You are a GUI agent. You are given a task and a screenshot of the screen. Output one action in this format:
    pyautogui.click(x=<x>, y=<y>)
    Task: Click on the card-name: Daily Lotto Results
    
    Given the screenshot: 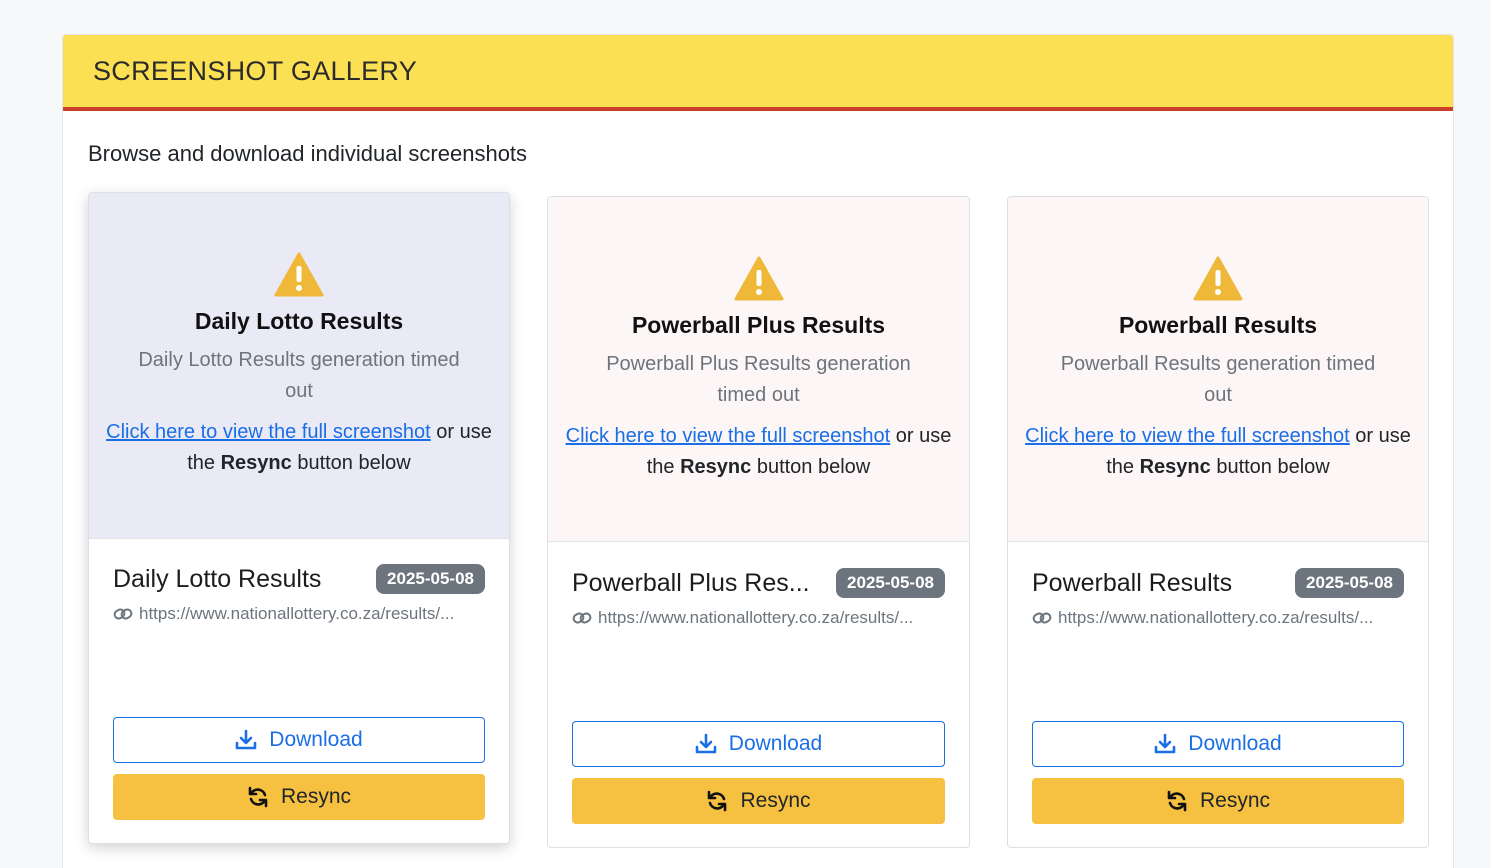 What is the action you would take?
    pyautogui.click(x=217, y=578)
    